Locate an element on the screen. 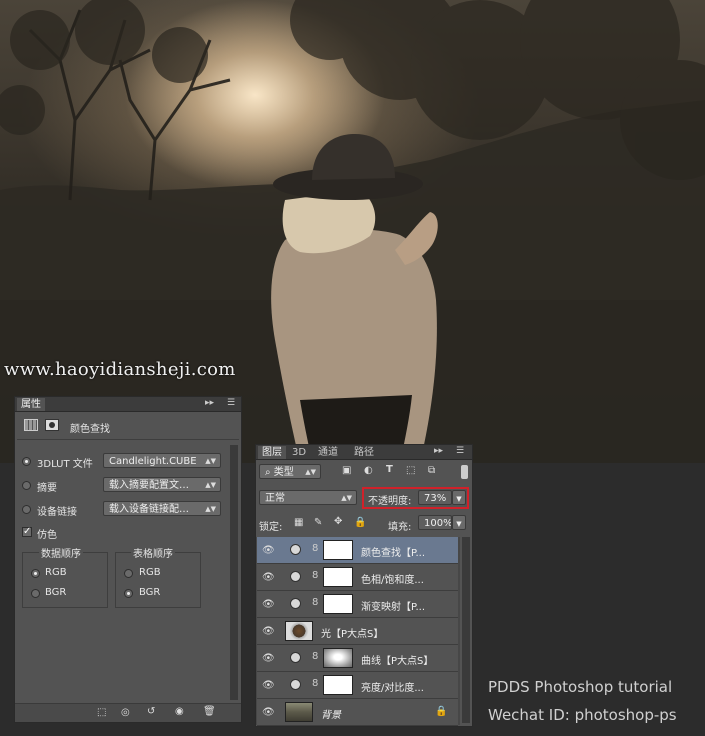 The height and width of the screenshot is (736, 705). fill-label: 填充: is located at coordinates (400, 527).